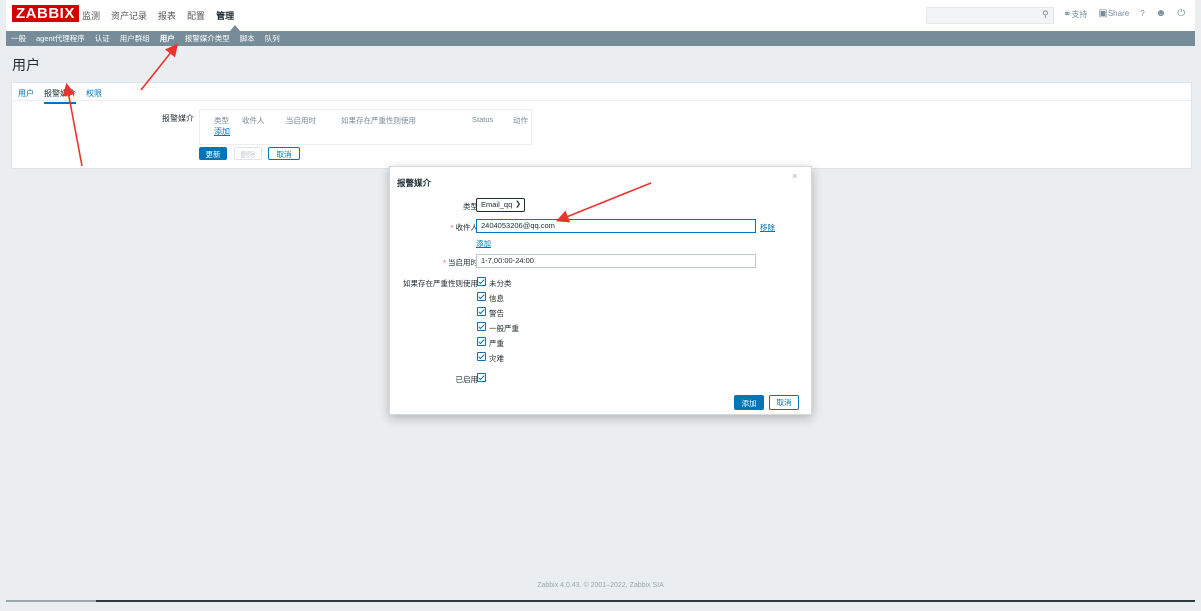  I want to click on add-recipient-link: 添加, so click(483, 243).